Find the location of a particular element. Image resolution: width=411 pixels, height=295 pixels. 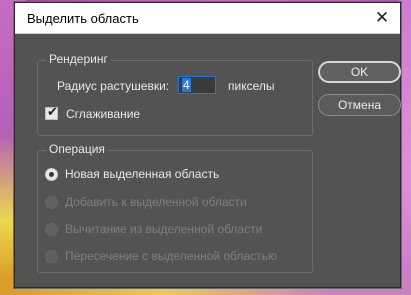

radio-intersect-selection-label: Пересечение с выделенной областью is located at coordinates (171, 256).